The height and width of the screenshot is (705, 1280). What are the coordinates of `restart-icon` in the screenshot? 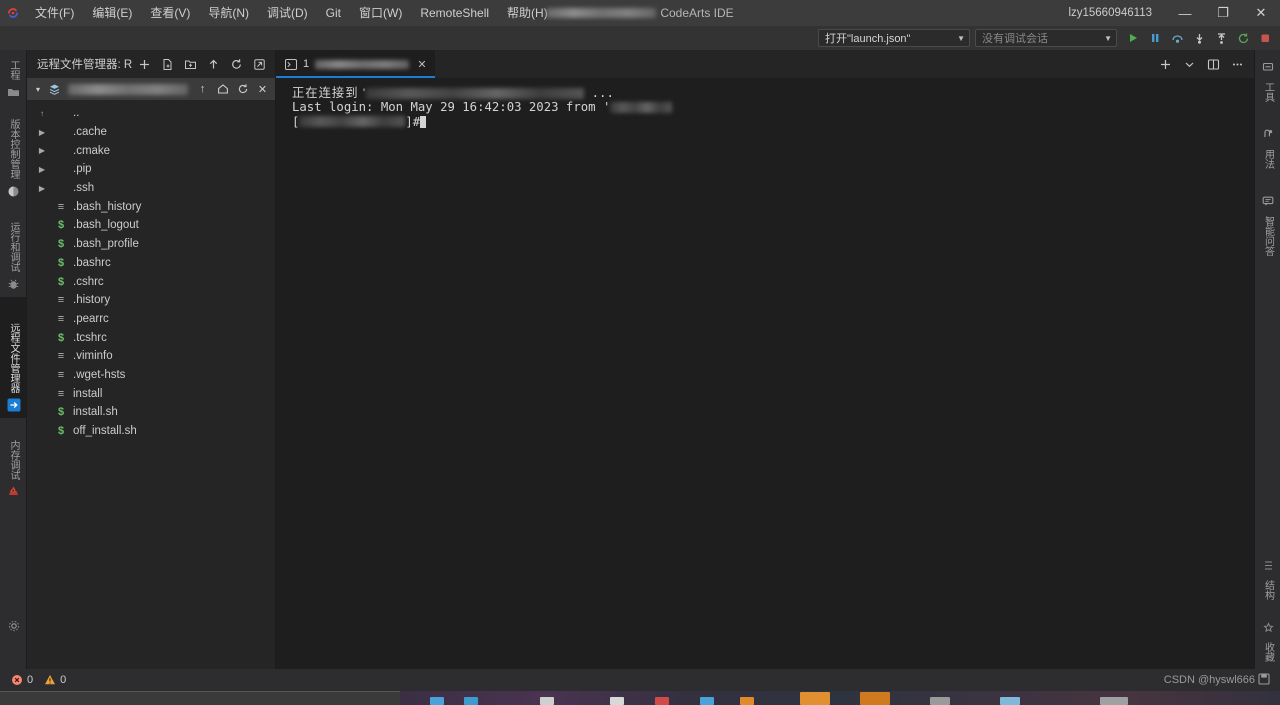 It's located at (1243, 38).